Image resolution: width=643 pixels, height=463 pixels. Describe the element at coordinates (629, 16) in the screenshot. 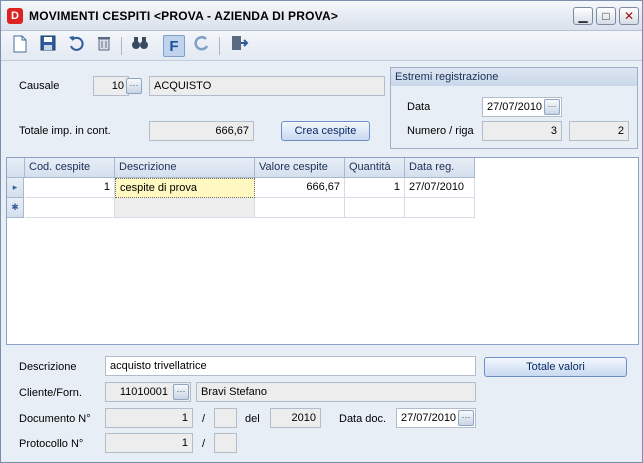

I see `close-button: ✕` at that location.